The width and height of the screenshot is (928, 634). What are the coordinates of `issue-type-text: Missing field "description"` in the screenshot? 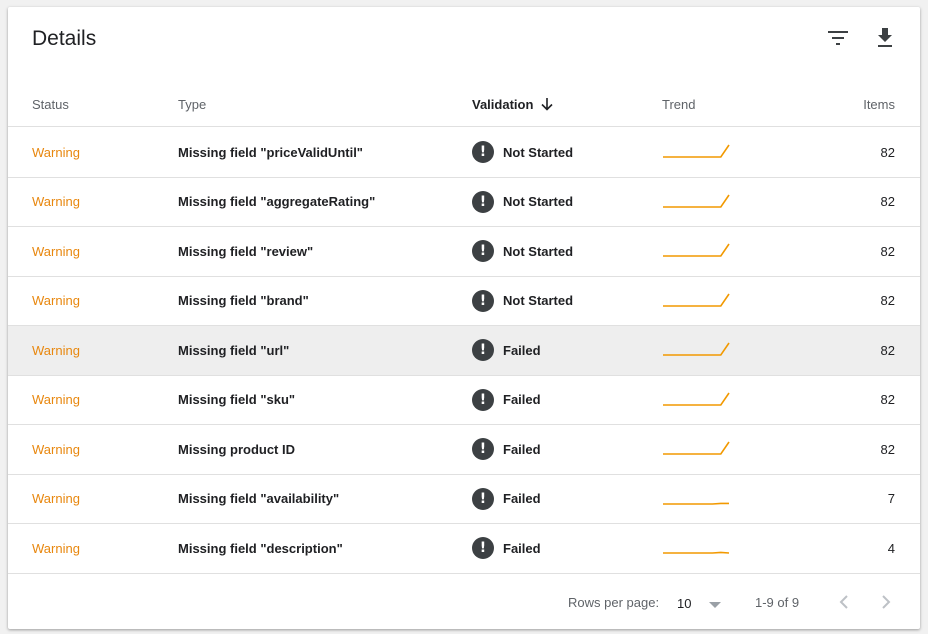 It's located at (260, 548).